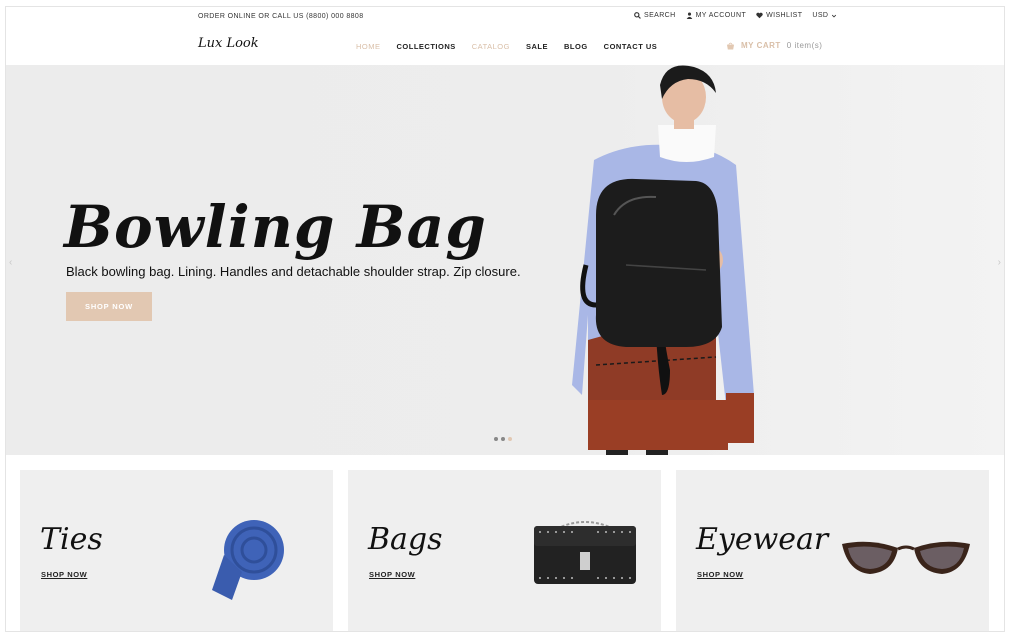  I want to click on logo: Lux Look, so click(228, 43).